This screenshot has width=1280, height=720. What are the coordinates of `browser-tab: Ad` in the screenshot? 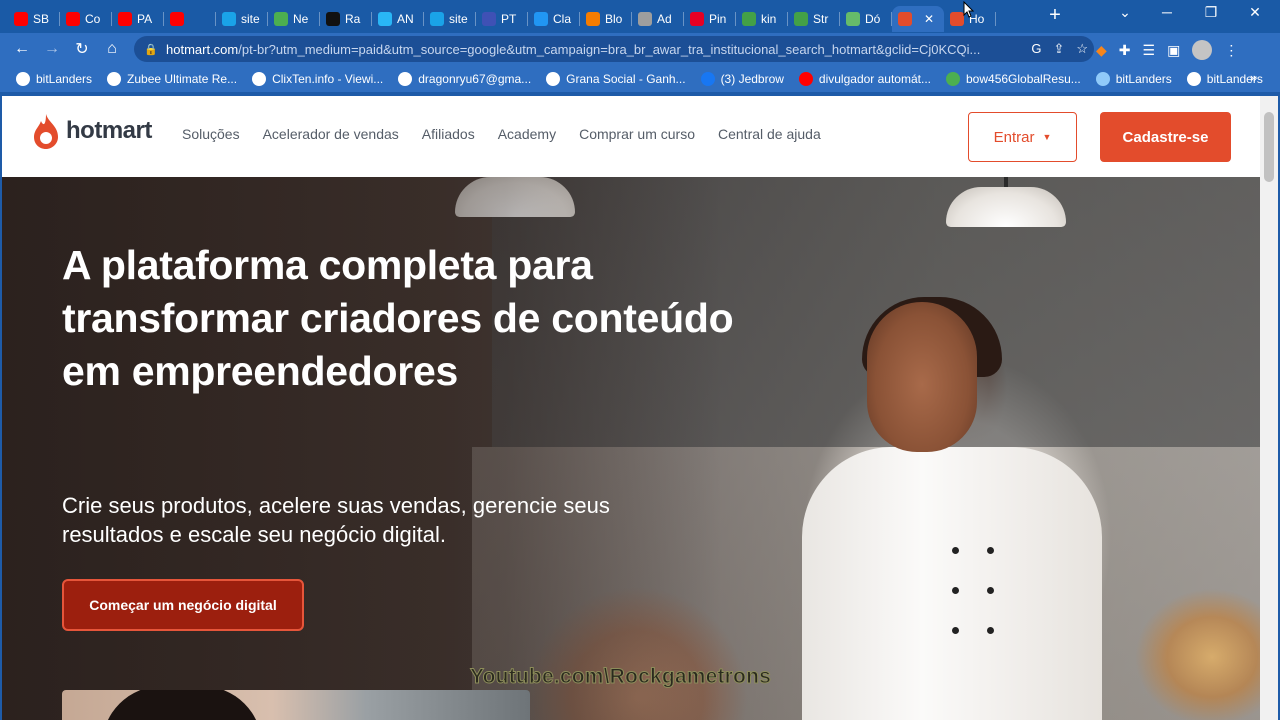 It's located at (658, 19).